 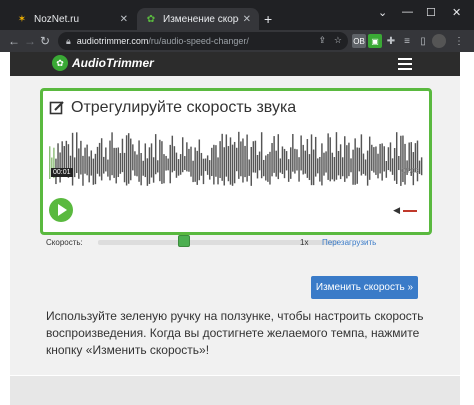 What do you see at coordinates (103, 63) in the screenshot?
I see `site-logo: ✿ AudioTrimmer` at bounding box center [103, 63].